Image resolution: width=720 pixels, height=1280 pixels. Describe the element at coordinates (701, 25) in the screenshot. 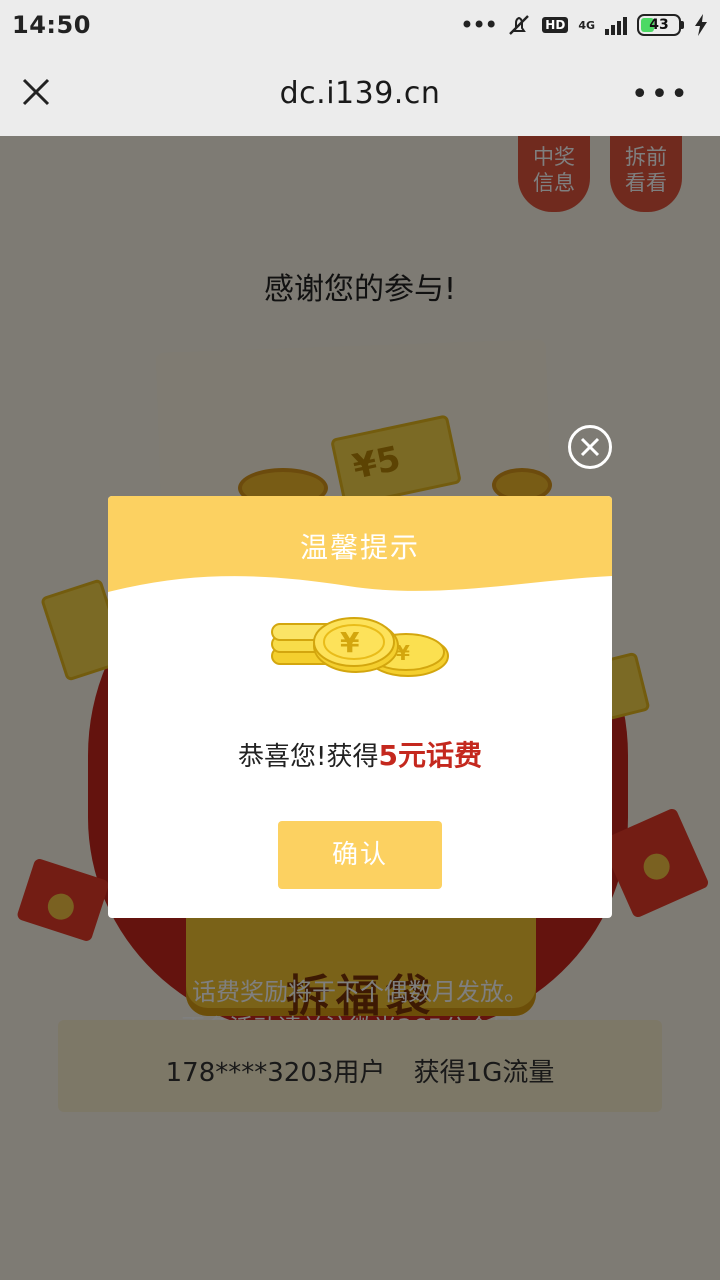

I see `charging-icon` at that location.